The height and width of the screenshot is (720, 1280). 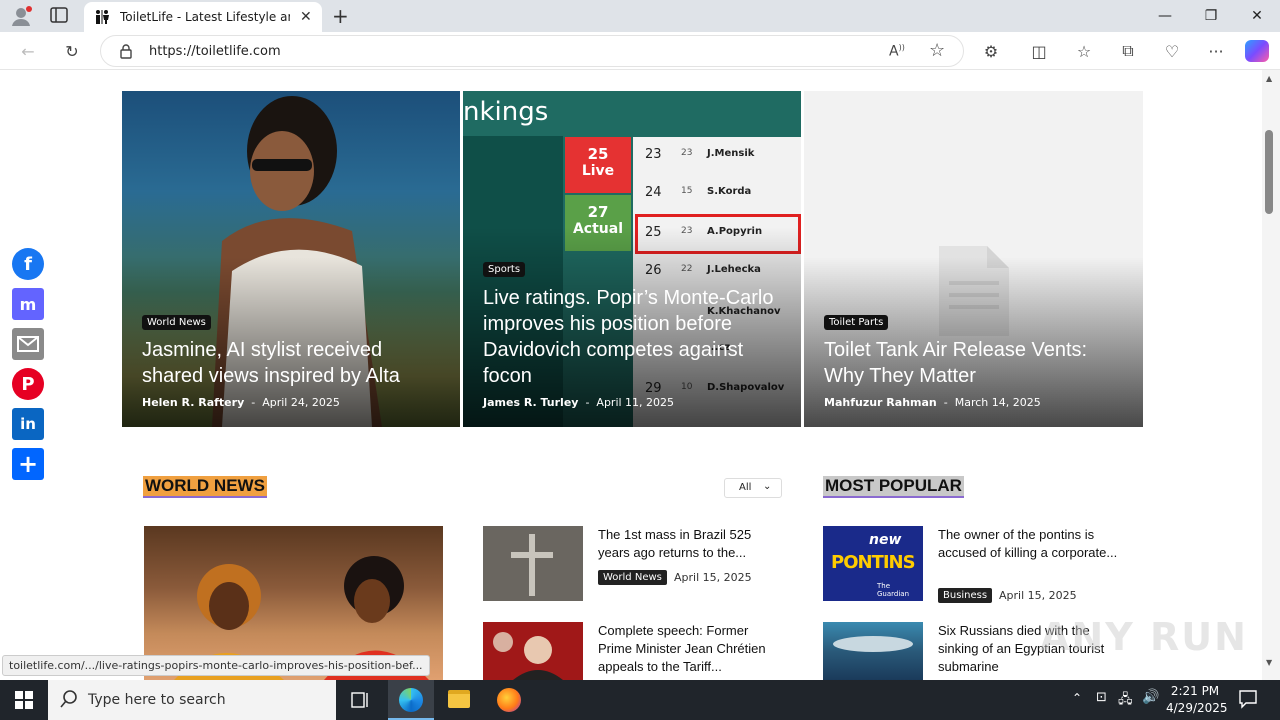 I want to click on hero-meta: Mahfuzur Rahman - March 14, 2025, so click(x=932, y=402).